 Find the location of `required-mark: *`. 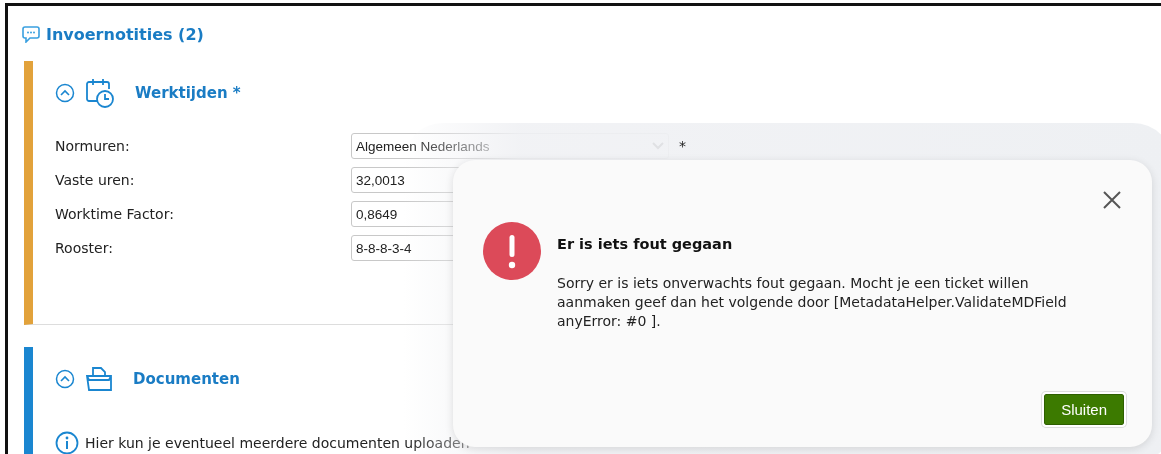

required-mark: * is located at coordinates (682, 146).